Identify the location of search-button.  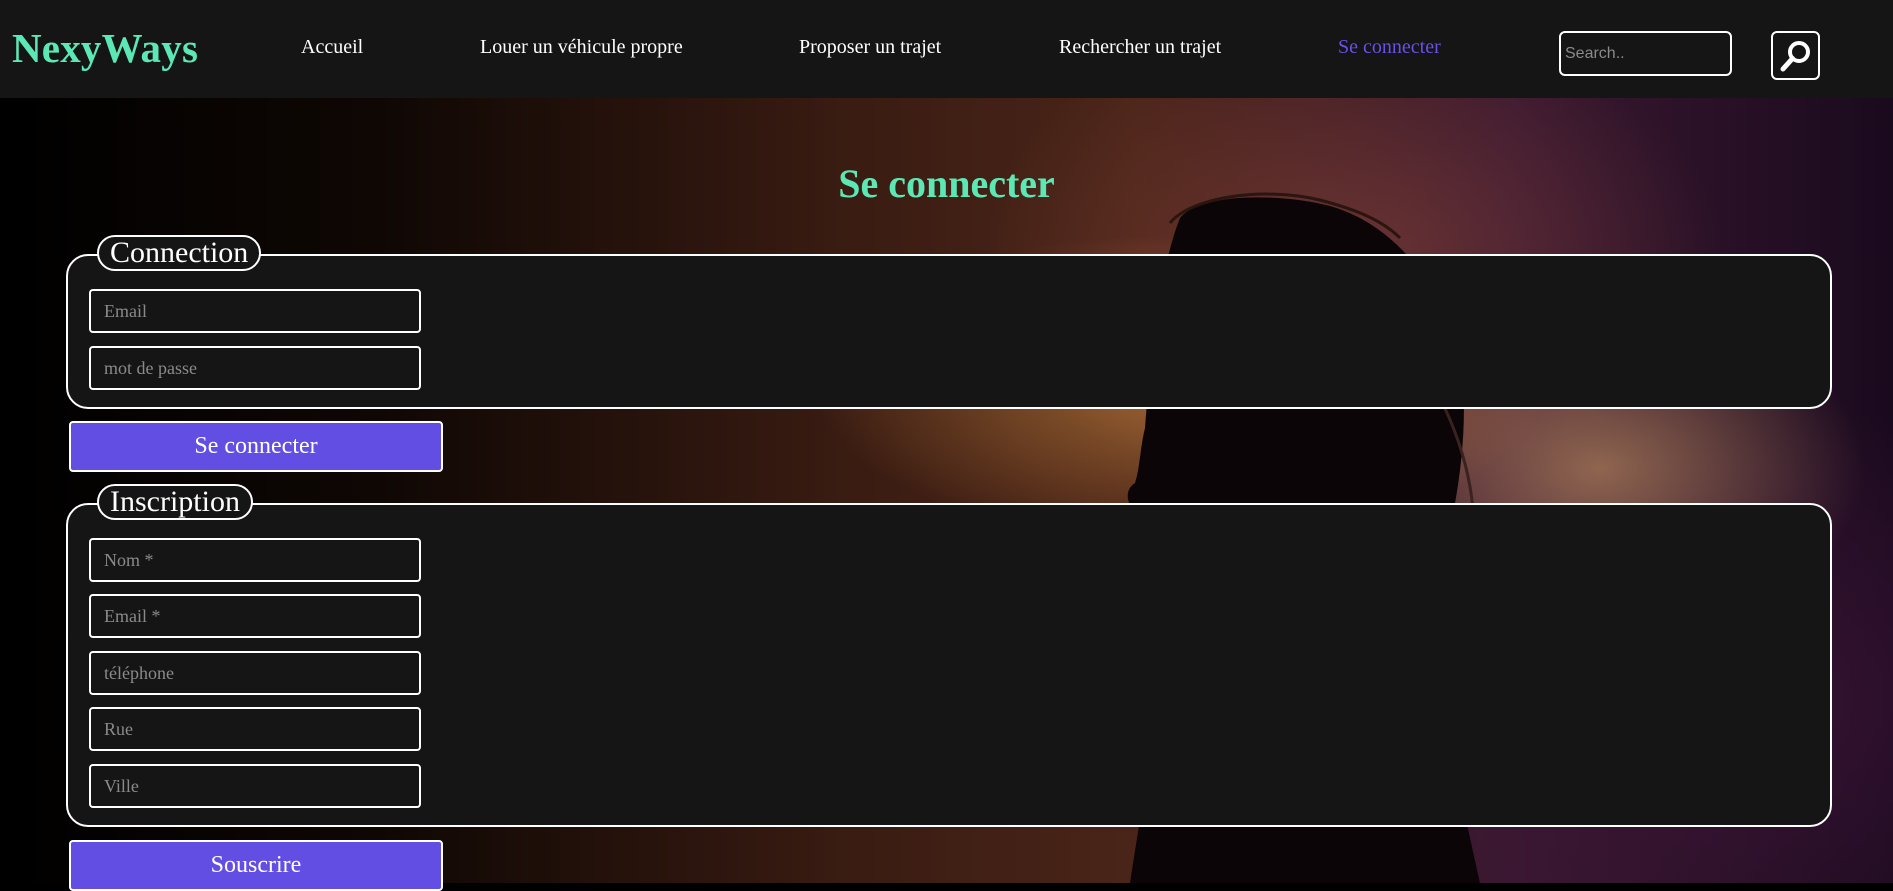
(1795, 55).